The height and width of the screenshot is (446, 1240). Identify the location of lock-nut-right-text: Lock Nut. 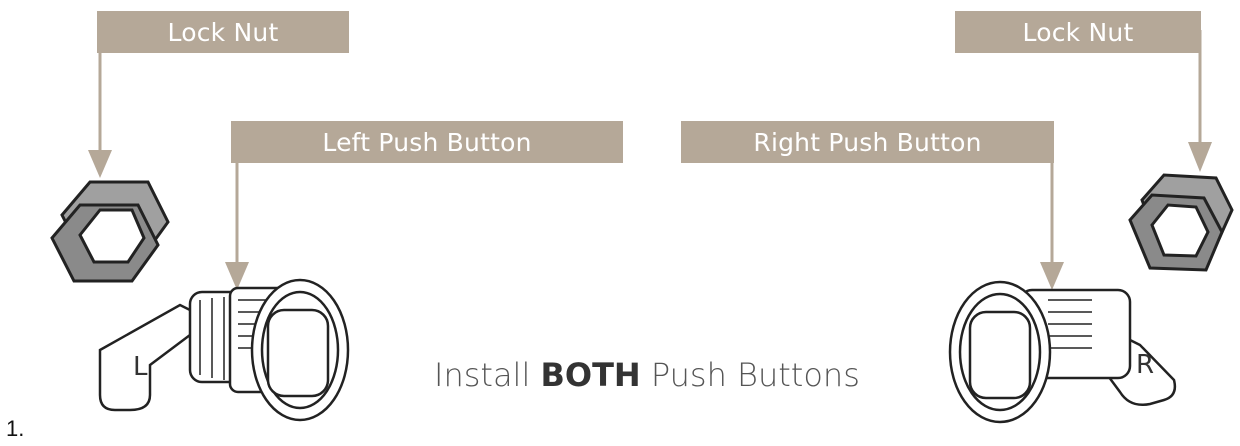
(1078, 32).